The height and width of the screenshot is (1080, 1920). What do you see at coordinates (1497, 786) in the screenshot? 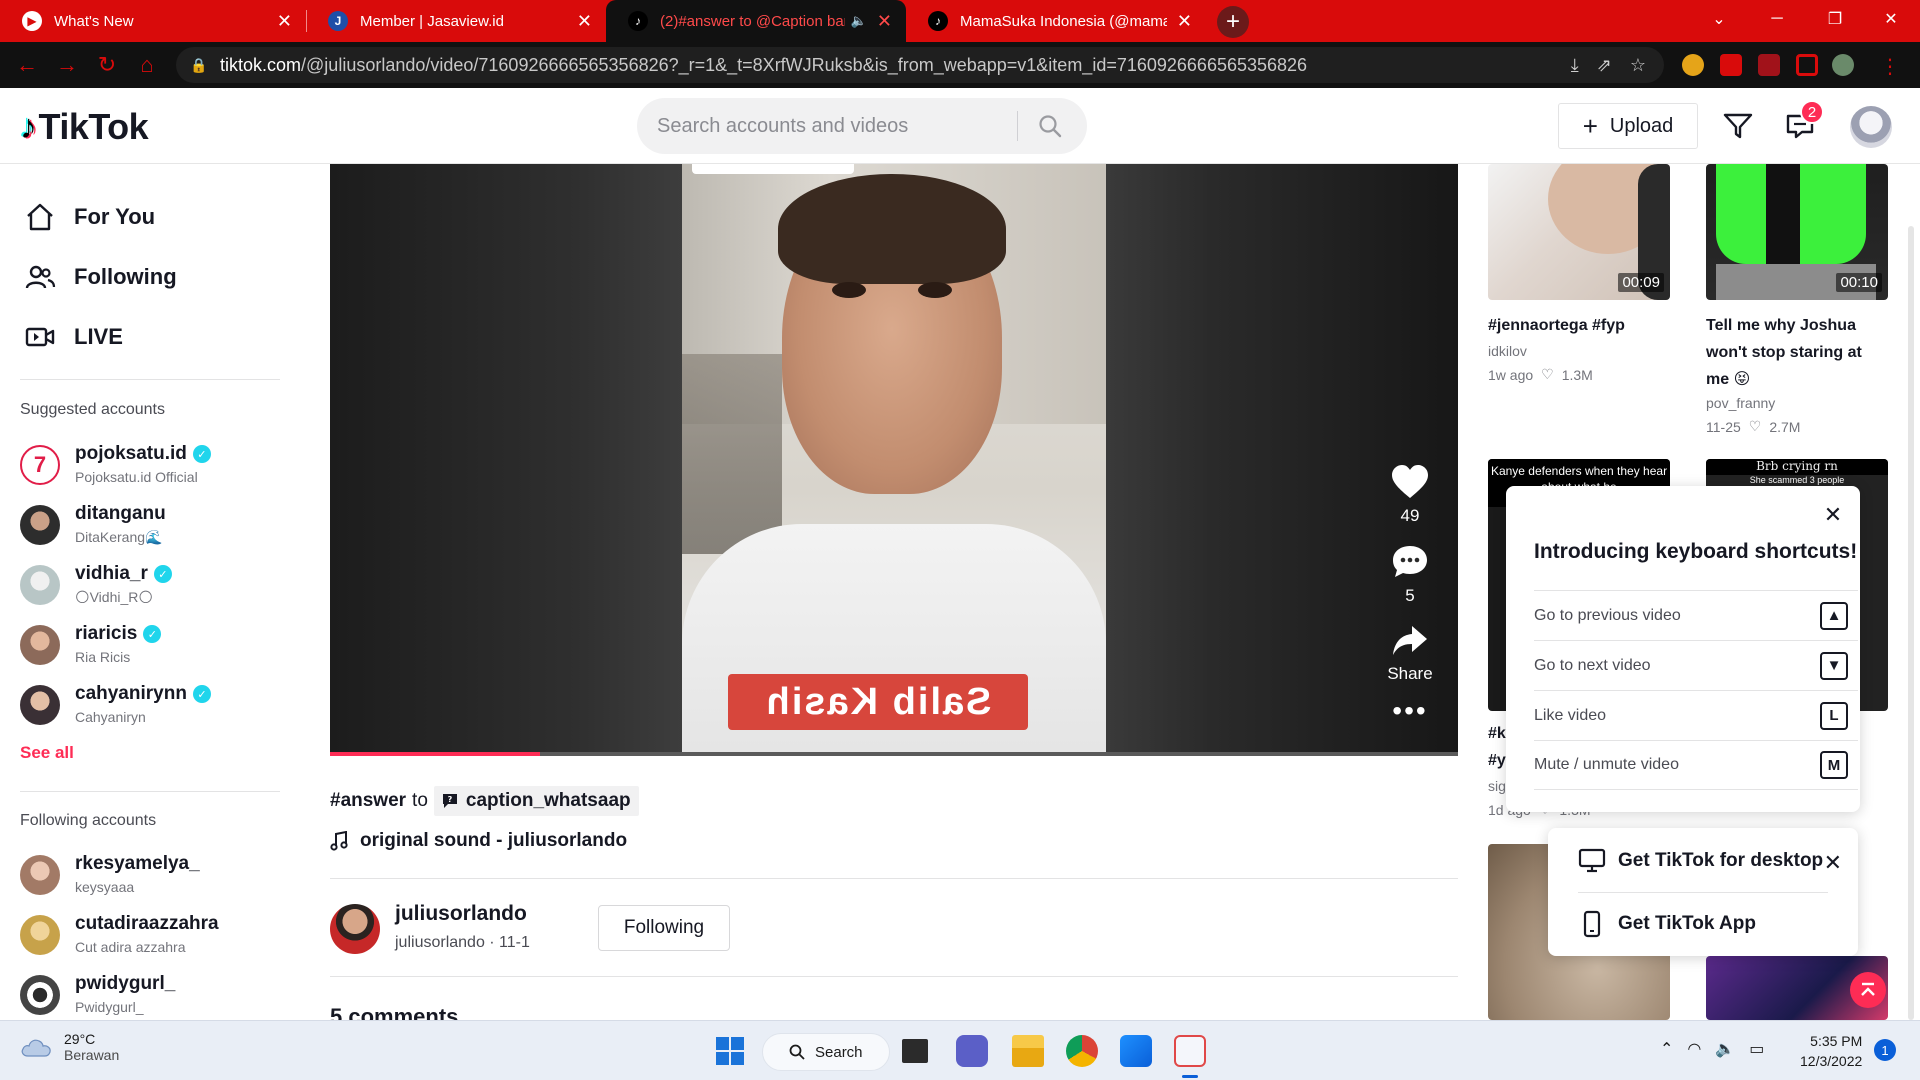
I see `related-video-author: sig` at bounding box center [1497, 786].